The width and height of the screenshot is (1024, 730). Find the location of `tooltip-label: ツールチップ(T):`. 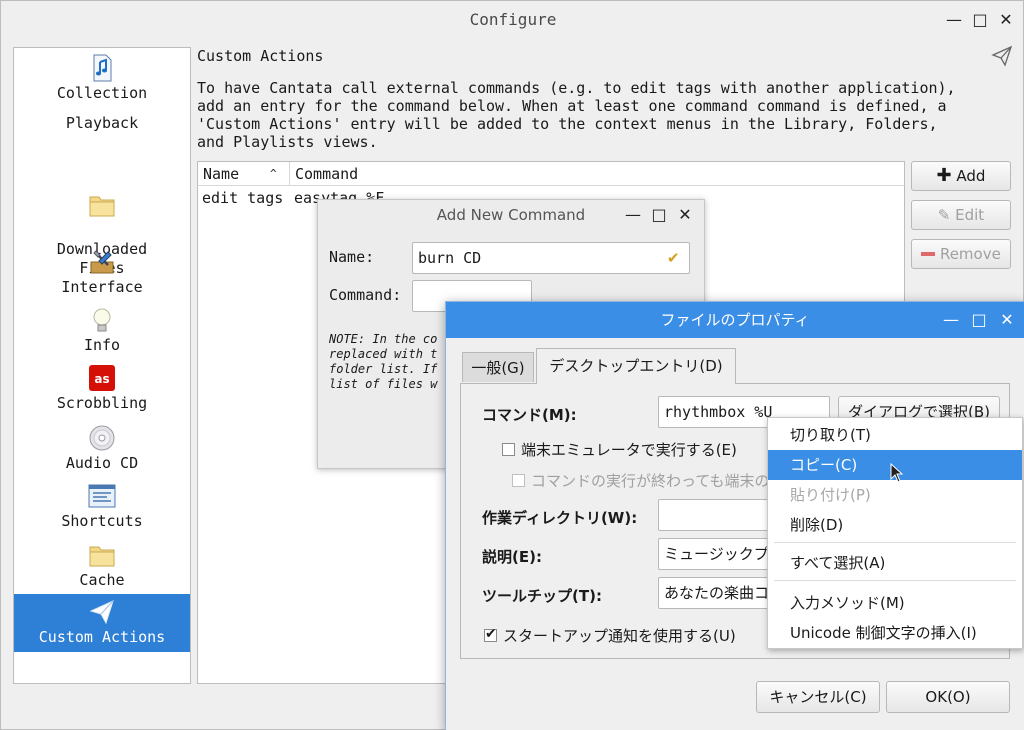

tooltip-label: ツールチップ(T): is located at coordinates (542, 596).